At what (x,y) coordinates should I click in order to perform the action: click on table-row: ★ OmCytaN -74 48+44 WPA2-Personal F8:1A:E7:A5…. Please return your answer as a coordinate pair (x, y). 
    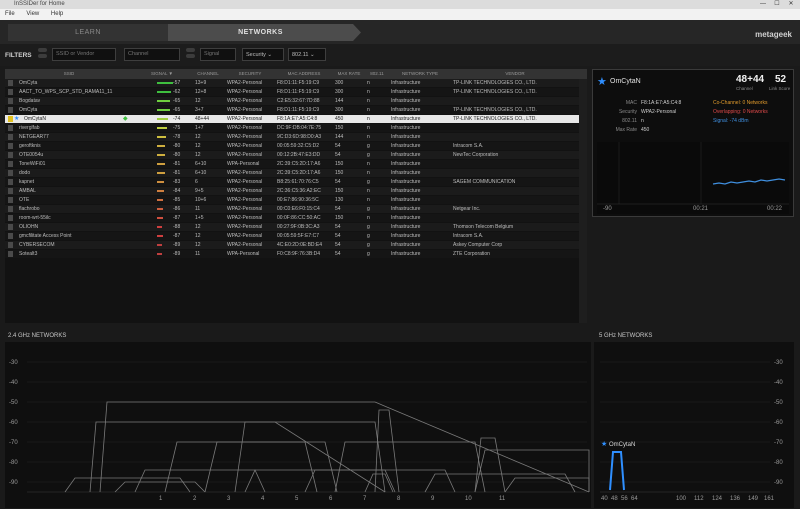
    Looking at the image, I should click on (296, 119).